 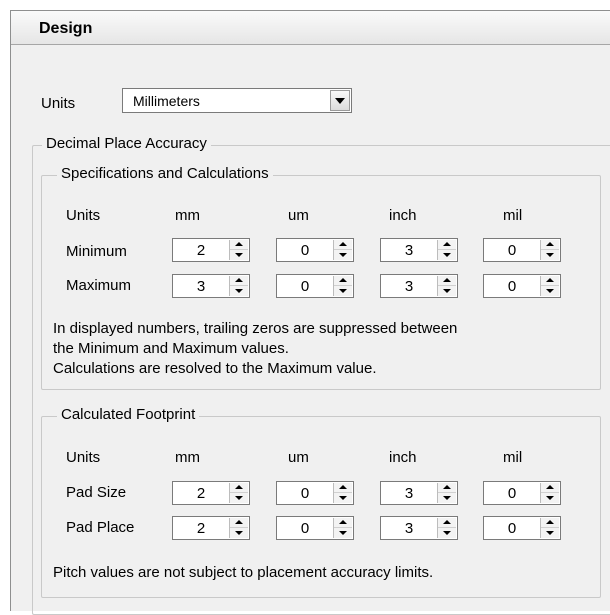 I want to click on maximum-inch-stepper: 3, so click(x=419, y=286).